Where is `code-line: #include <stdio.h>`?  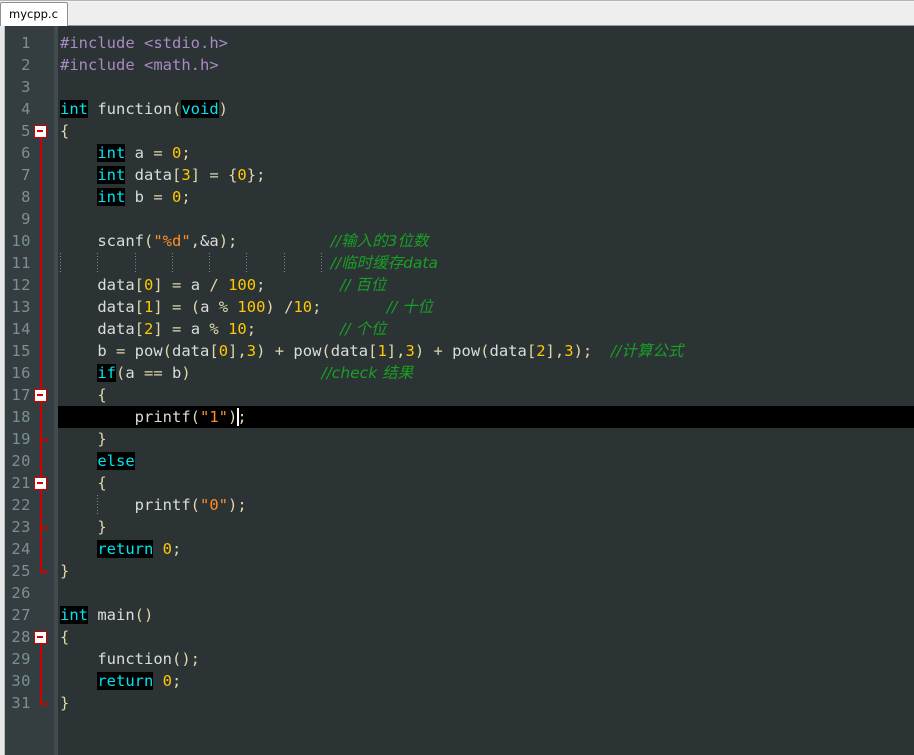
code-line: #include <stdio.h> is located at coordinates (486, 43).